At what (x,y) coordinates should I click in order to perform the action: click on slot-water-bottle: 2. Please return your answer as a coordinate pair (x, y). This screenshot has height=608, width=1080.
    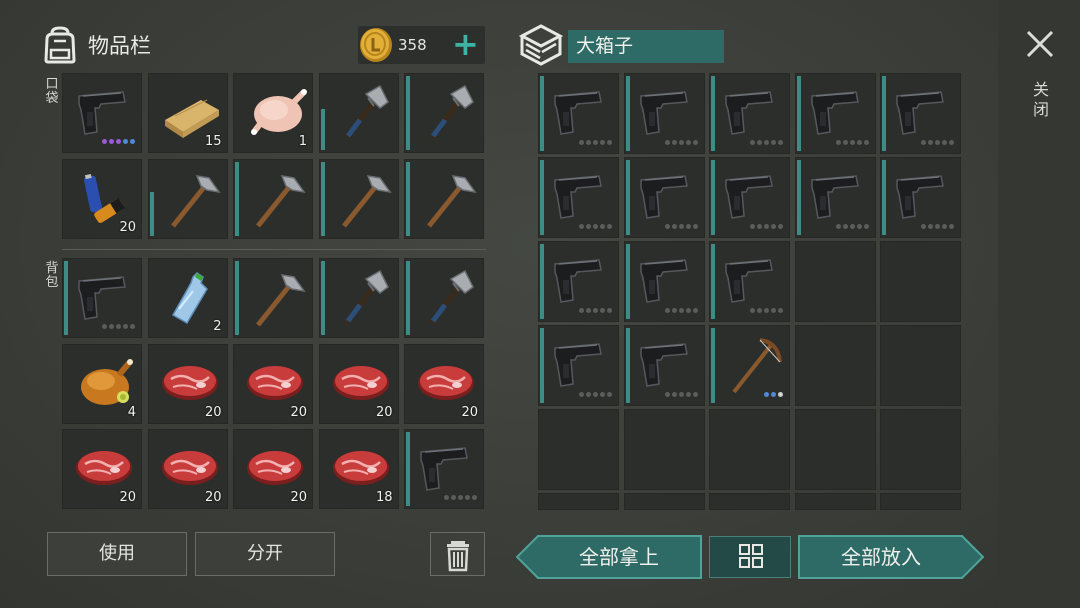
    Looking at the image, I should click on (187, 298).